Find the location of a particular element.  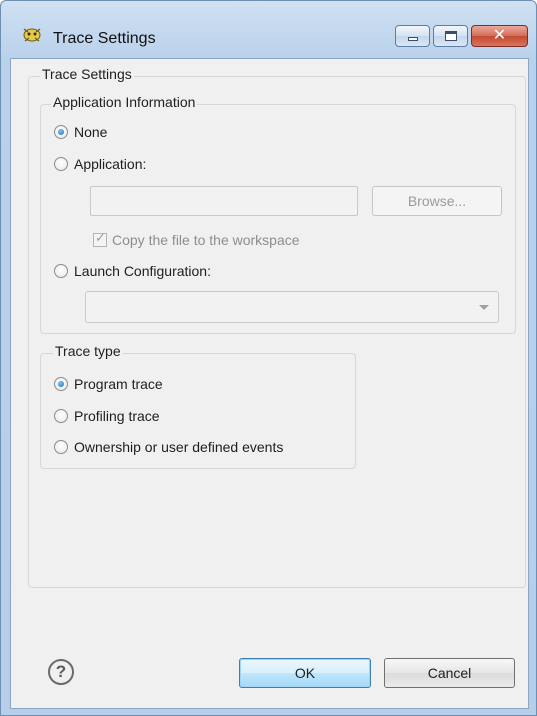

application-path-input is located at coordinates (224, 201).